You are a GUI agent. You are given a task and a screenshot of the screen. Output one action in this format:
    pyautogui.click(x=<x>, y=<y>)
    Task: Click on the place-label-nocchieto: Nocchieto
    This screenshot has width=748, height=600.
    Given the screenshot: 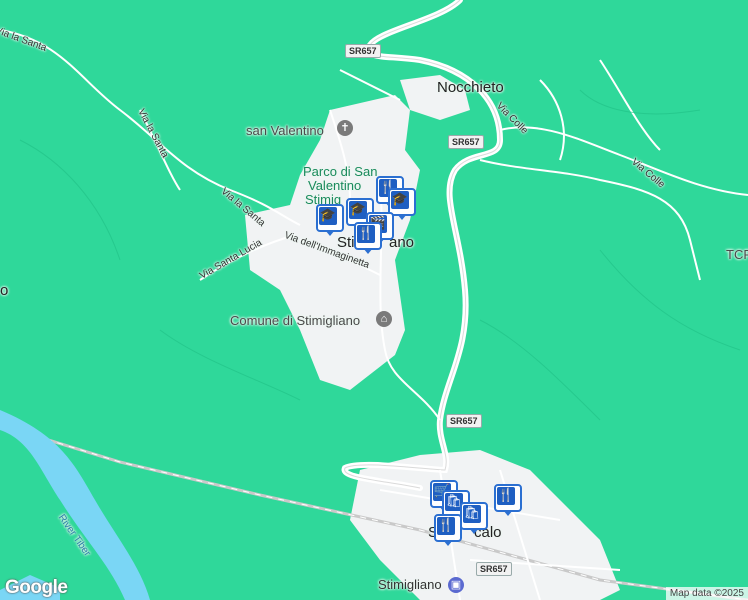 What is the action you would take?
    pyautogui.click(x=470, y=87)
    